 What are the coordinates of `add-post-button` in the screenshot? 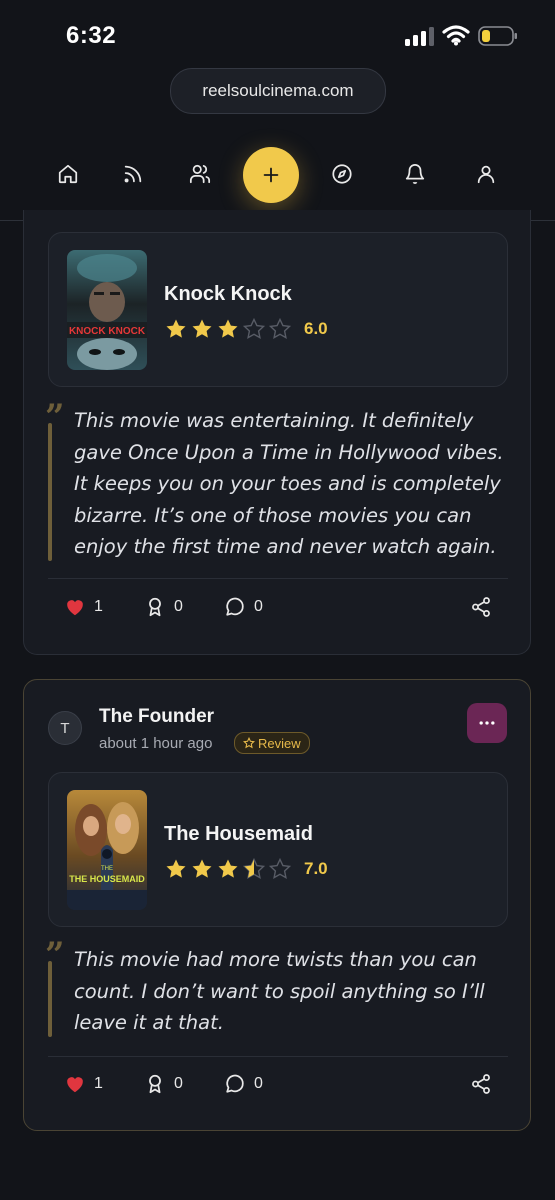 It's located at (271, 175).